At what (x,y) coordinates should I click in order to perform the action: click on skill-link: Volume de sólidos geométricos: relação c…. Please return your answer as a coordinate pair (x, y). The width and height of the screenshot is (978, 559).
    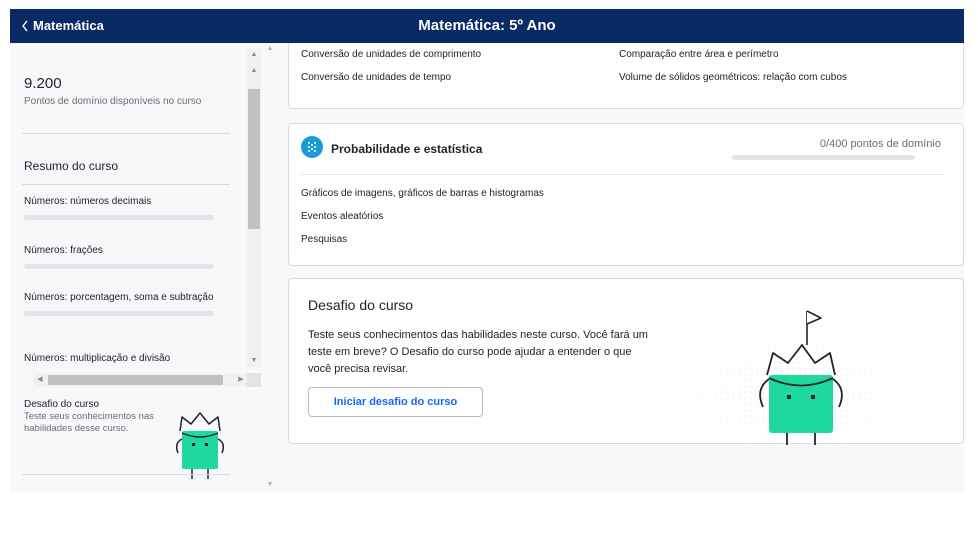
    Looking at the image, I should click on (733, 77).